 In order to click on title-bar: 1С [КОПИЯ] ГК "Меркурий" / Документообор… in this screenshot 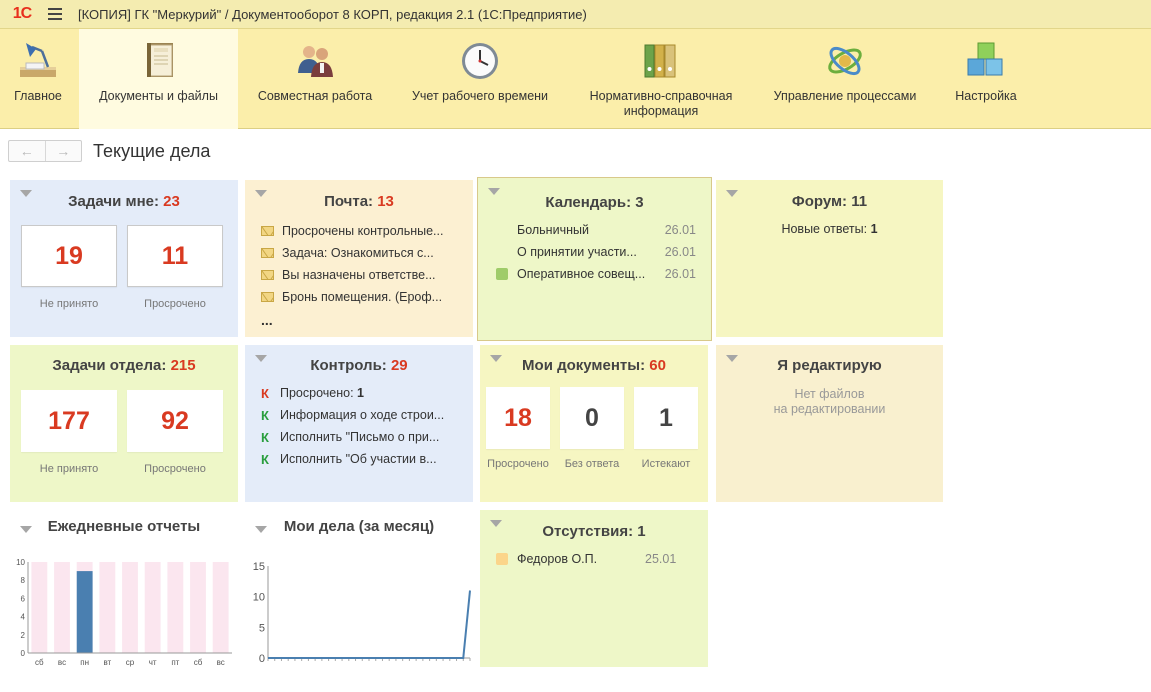, I will do `click(575, 14)`.